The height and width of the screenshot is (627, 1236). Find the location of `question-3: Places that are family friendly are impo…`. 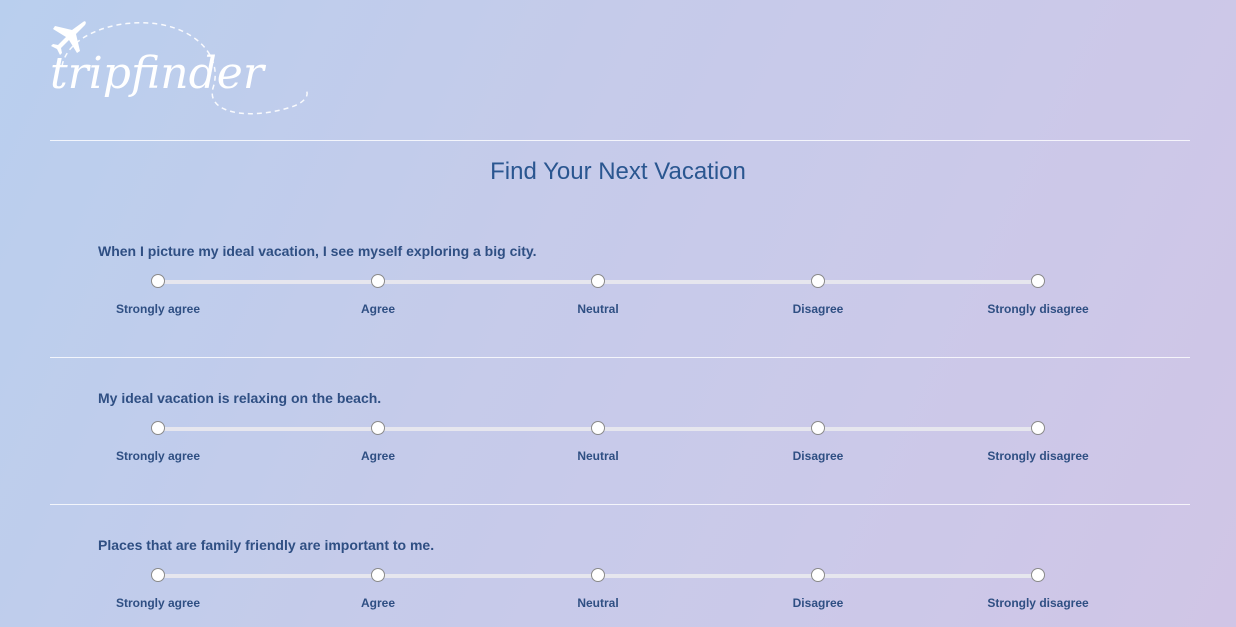

question-3: Places that are family friendly are impo… is located at coordinates (618, 582).